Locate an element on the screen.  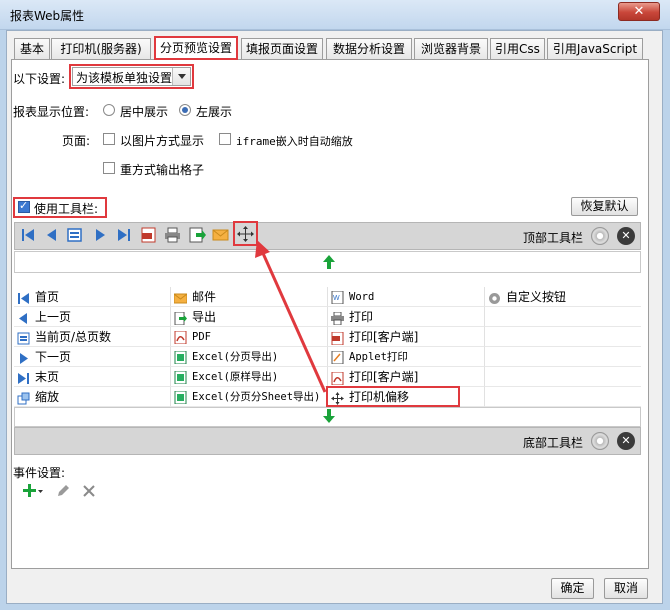
tab-paging-preview: 分页预览设置 is located at coordinates (196, 48).